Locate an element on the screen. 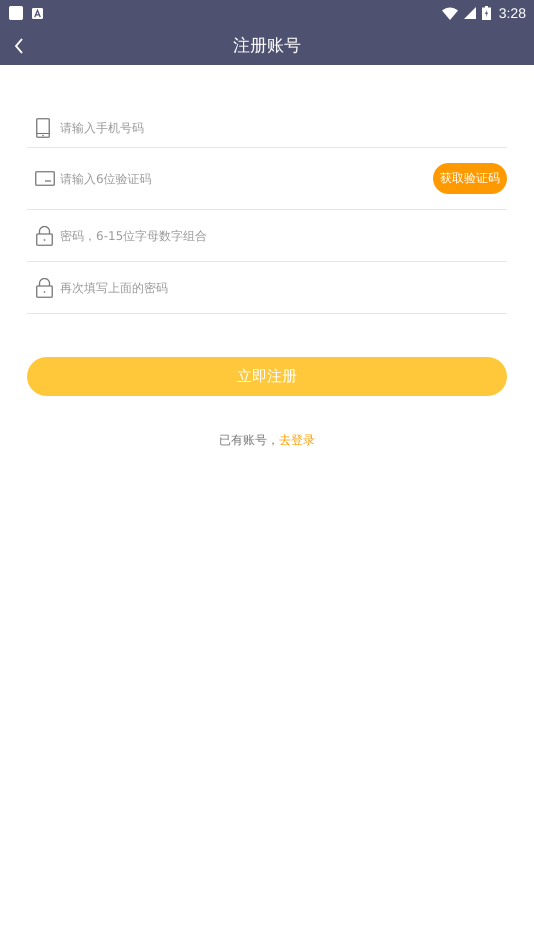 This screenshot has width=534, height=950. input-field: 密码，6-15位字母数字组合 is located at coordinates (283, 236).